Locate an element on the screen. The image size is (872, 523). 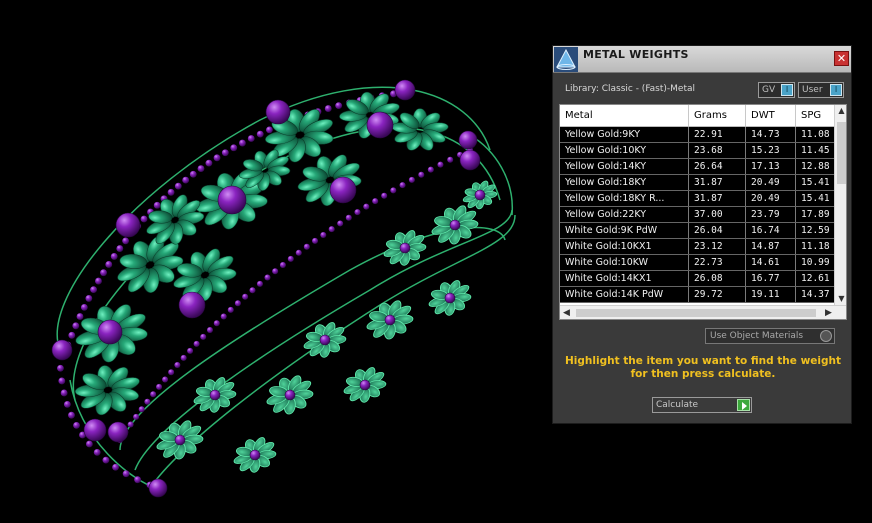
scroll-down-icon: ▼ is located at coordinates (840, 299).